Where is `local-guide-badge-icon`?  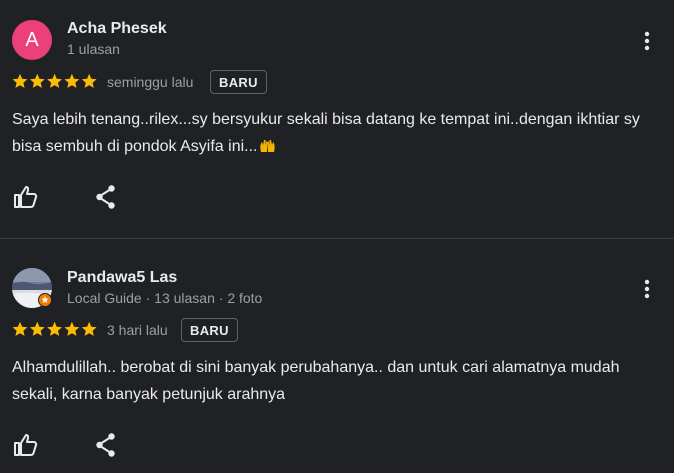
local-guide-badge-icon is located at coordinates (45, 300).